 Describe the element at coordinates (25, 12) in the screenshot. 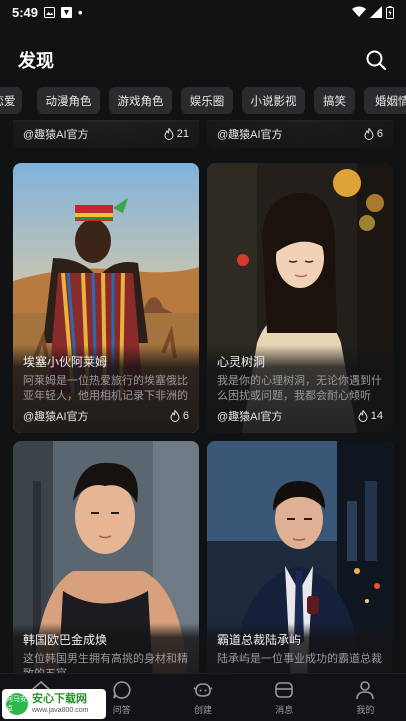

I see `status-time: 5:49` at that location.